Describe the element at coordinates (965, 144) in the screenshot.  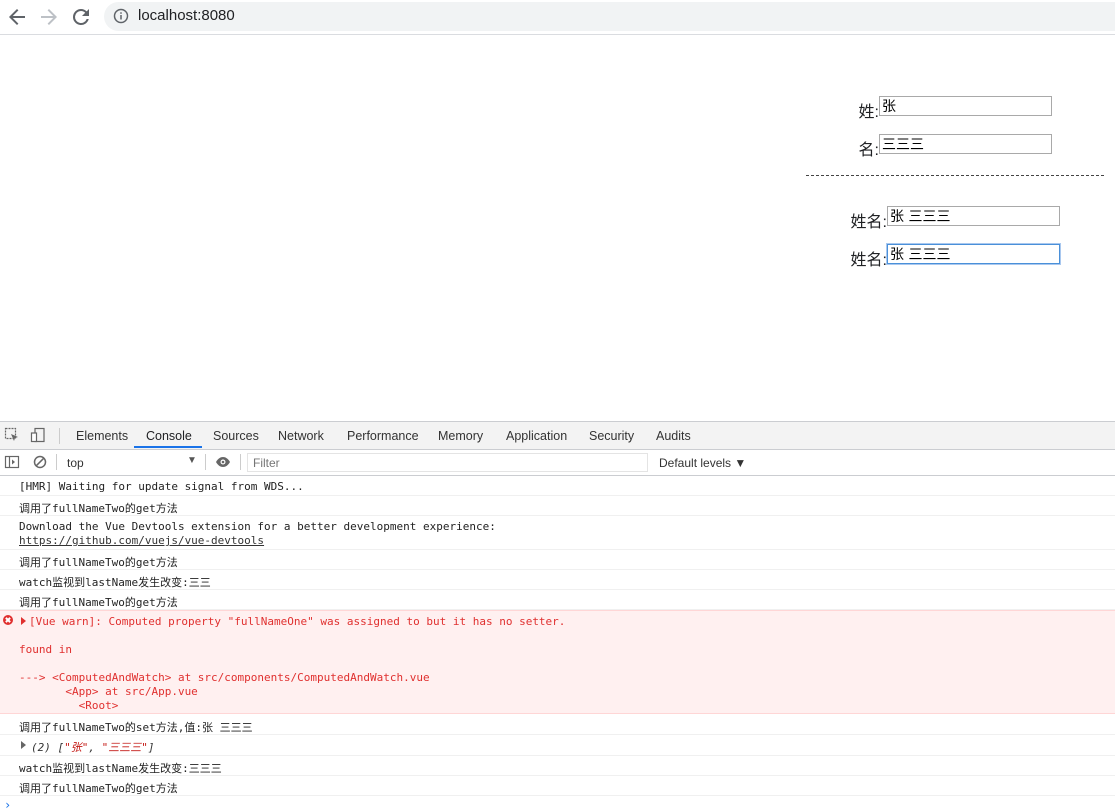
I see `first-name-input` at that location.